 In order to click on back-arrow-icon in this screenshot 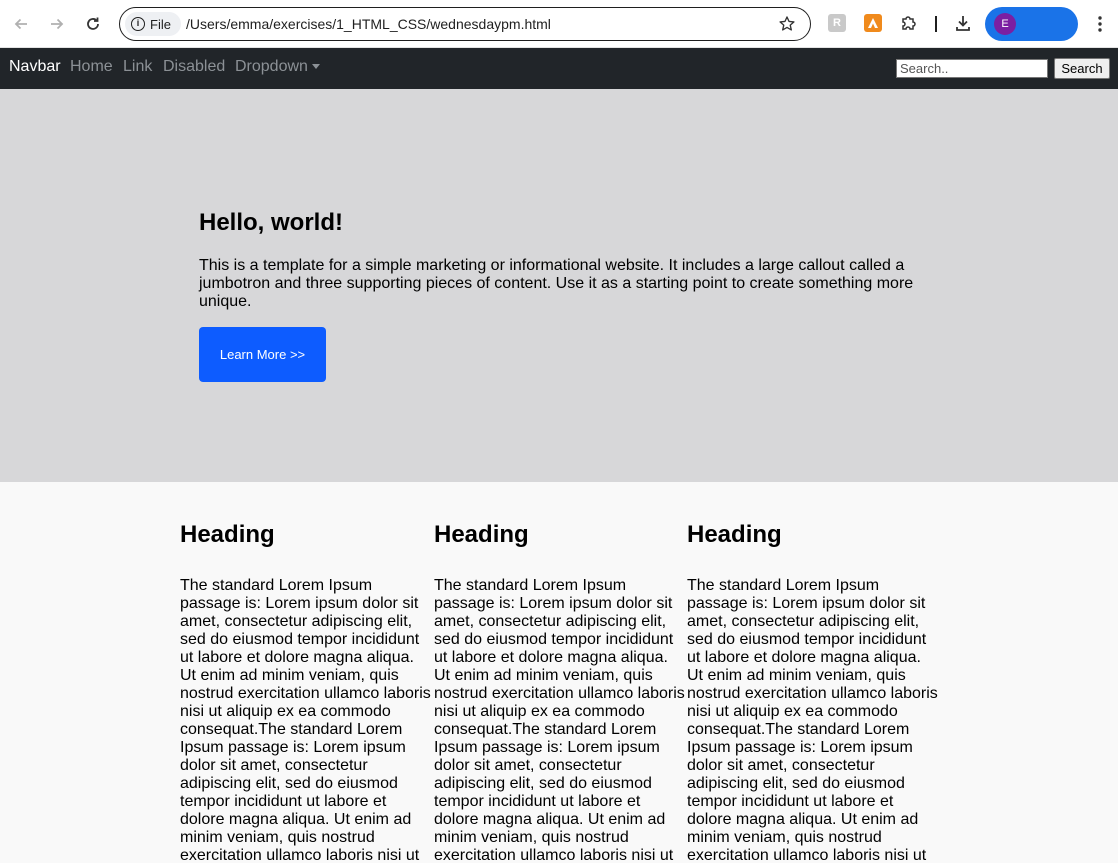, I will do `click(21, 24)`.